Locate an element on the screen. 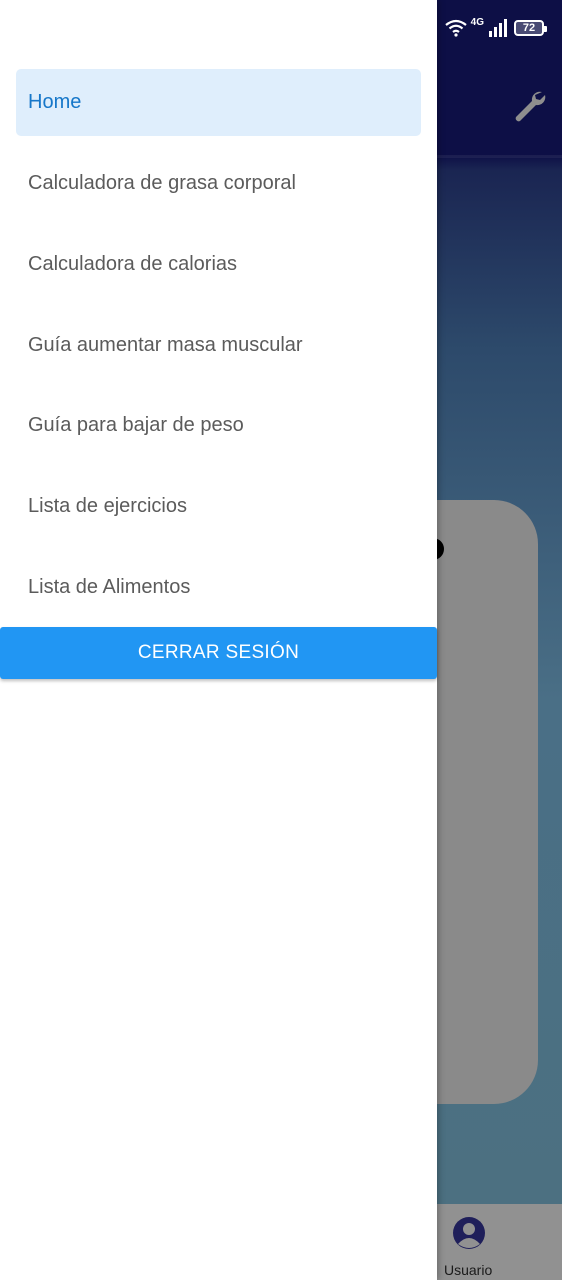 Image resolution: width=562 pixels, height=1280 pixels. drawer-item-exercise-list: Lista de ejercicios is located at coordinates (218, 506).